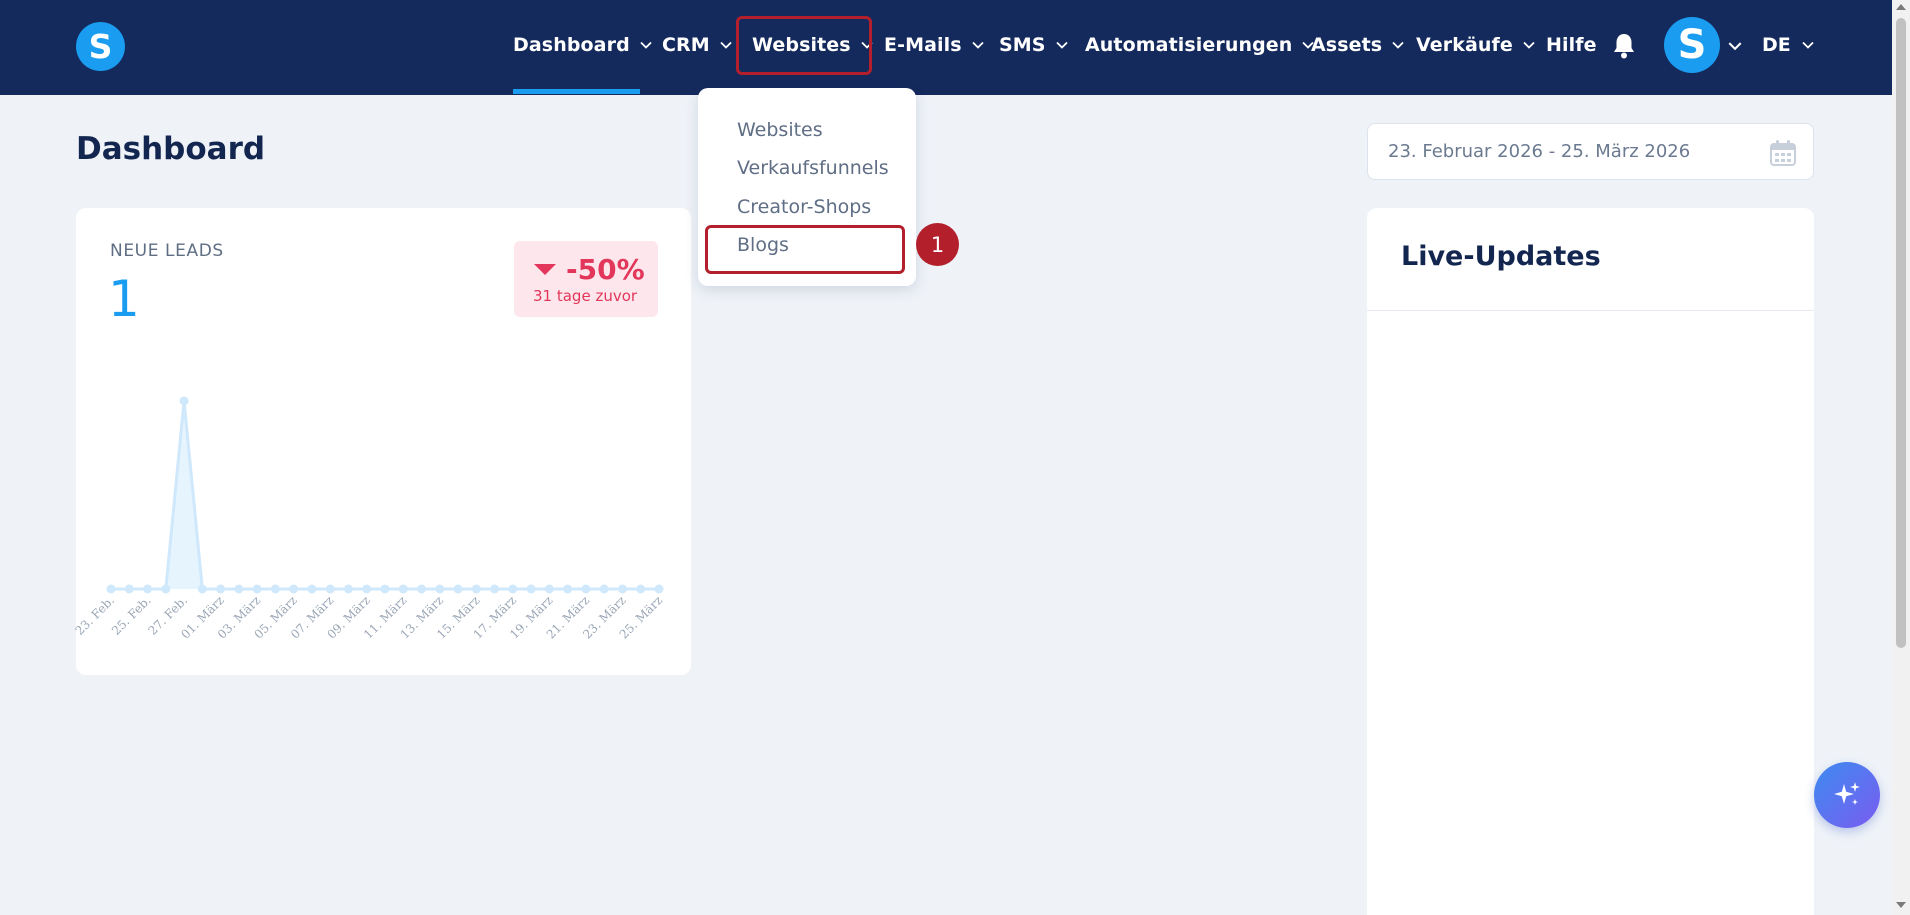  What do you see at coordinates (171, 149) in the screenshot?
I see `page-title: Dashboard` at bounding box center [171, 149].